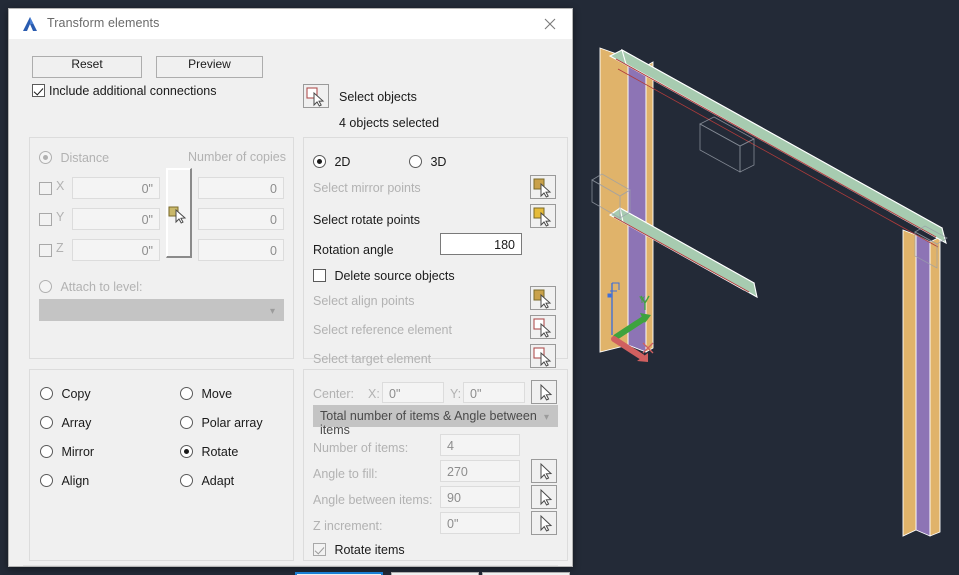  I want to click on axis-x-label: X, so click(60, 186).